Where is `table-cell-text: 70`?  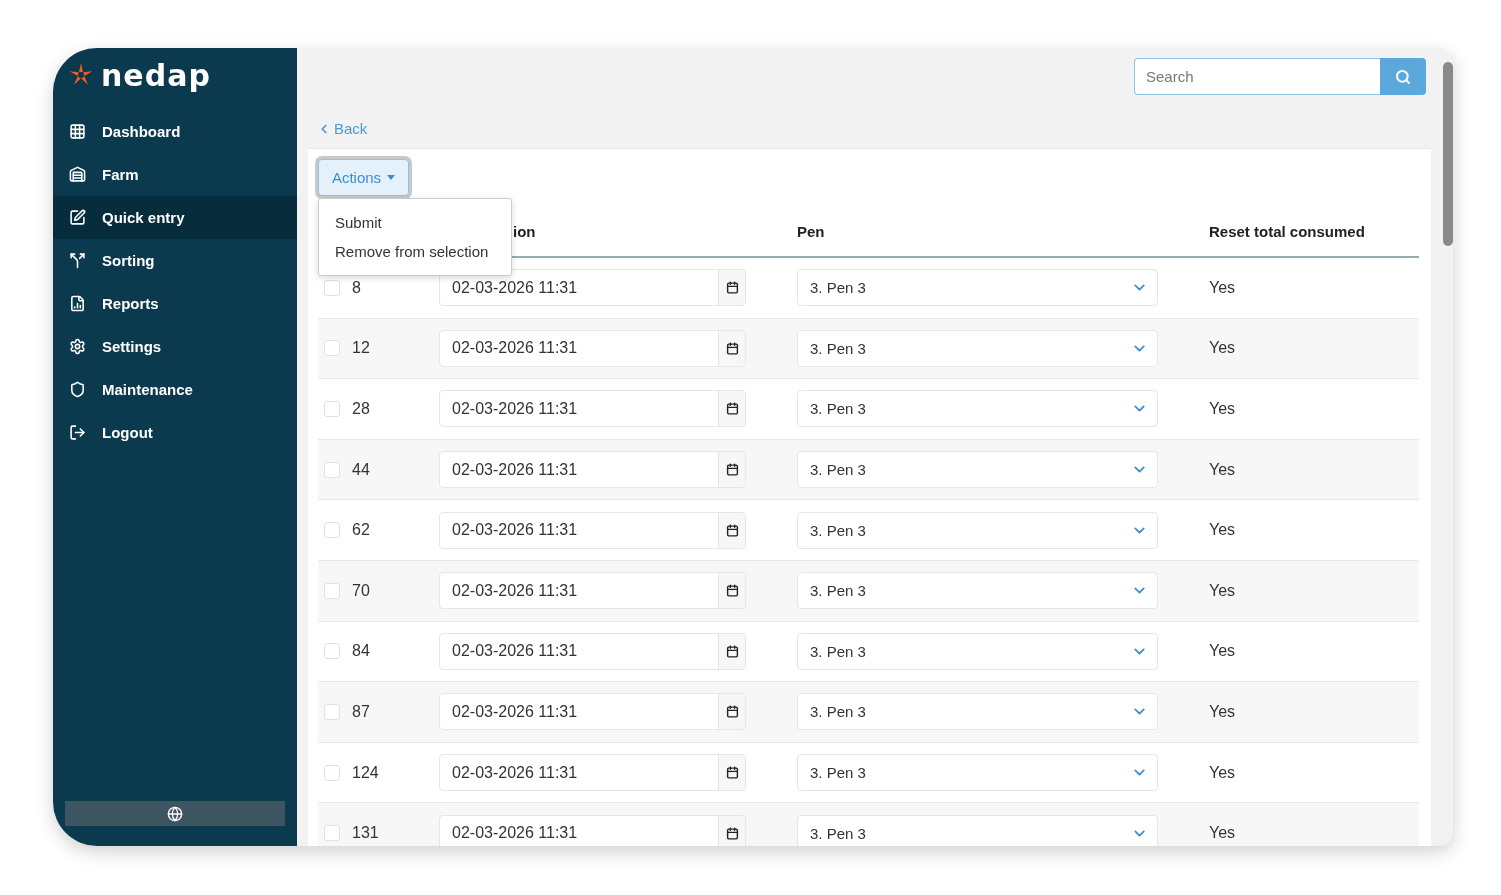 table-cell-text: 70 is located at coordinates (361, 590).